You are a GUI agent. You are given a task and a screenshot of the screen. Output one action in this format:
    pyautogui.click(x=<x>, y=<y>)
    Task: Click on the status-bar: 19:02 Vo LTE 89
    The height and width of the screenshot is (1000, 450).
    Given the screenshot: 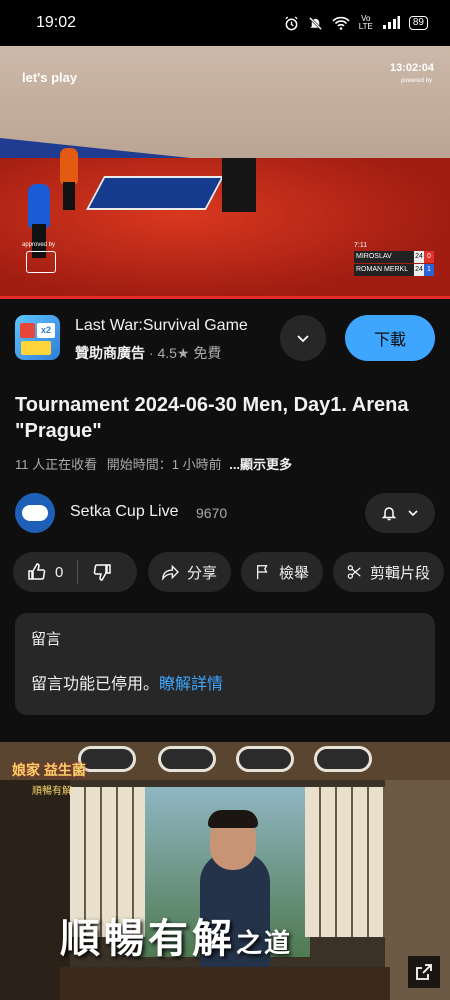 What is the action you would take?
    pyautogui.click(x=225, y=23)
    